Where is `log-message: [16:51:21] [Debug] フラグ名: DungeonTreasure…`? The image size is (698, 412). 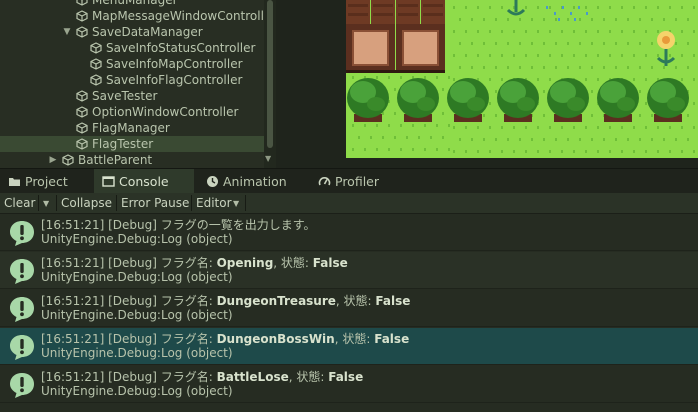
log-message: [16:51:21] [Debug] フラグ名: DungeonTreasure… is located at coordinates (225, 300).